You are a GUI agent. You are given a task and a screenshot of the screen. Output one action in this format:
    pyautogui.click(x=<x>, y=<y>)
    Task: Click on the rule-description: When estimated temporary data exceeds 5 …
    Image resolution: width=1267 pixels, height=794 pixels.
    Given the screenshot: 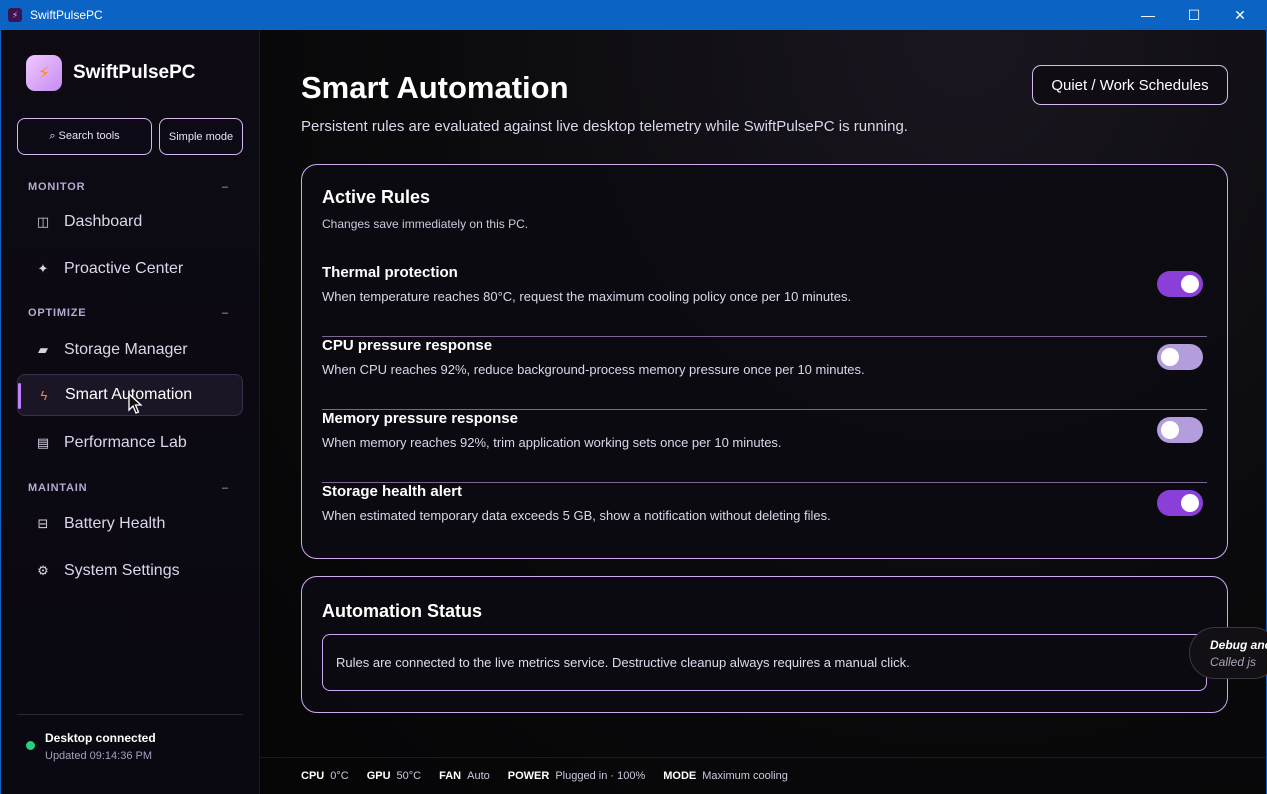 What is the action you would take?
    pyautogui.click(x=576, y=515)
    